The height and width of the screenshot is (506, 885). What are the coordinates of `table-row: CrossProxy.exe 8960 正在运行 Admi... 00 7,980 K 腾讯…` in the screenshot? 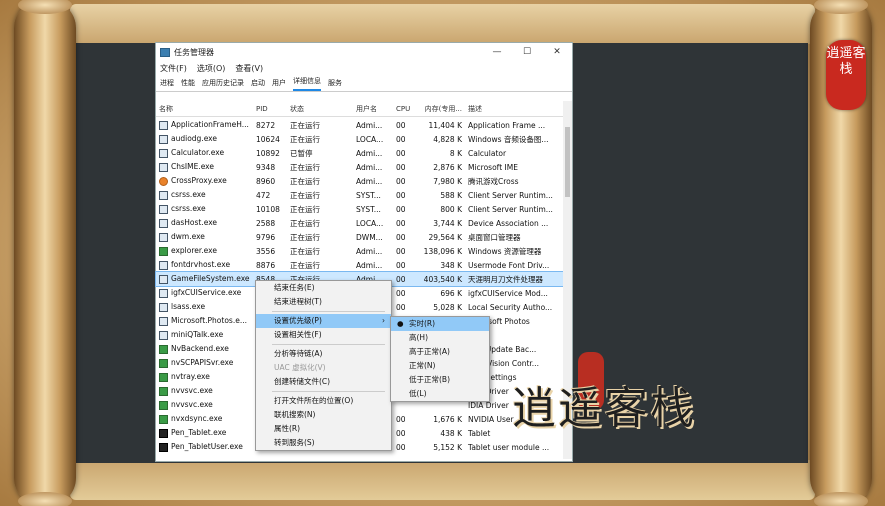 It's located at (360, 181).